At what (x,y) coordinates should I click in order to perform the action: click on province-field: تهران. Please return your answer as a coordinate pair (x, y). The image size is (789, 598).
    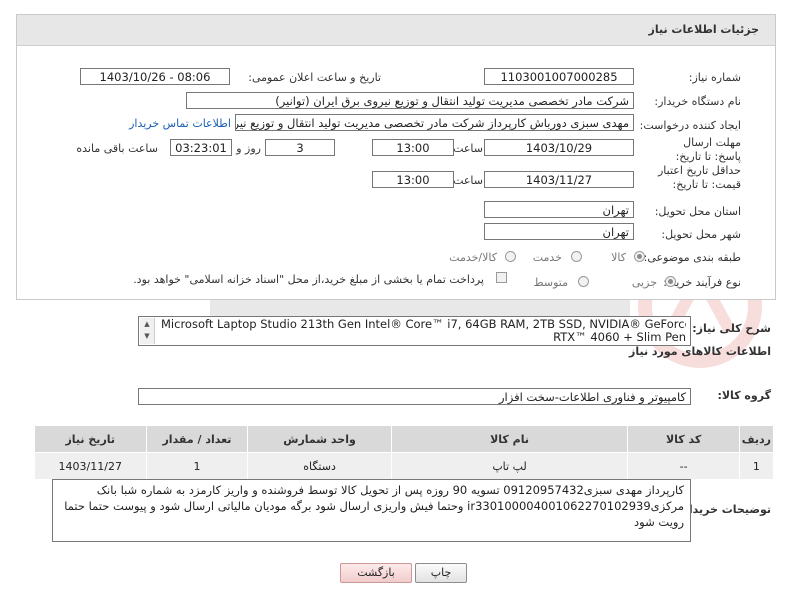
    Looking at the image, I should click on (559, 209).